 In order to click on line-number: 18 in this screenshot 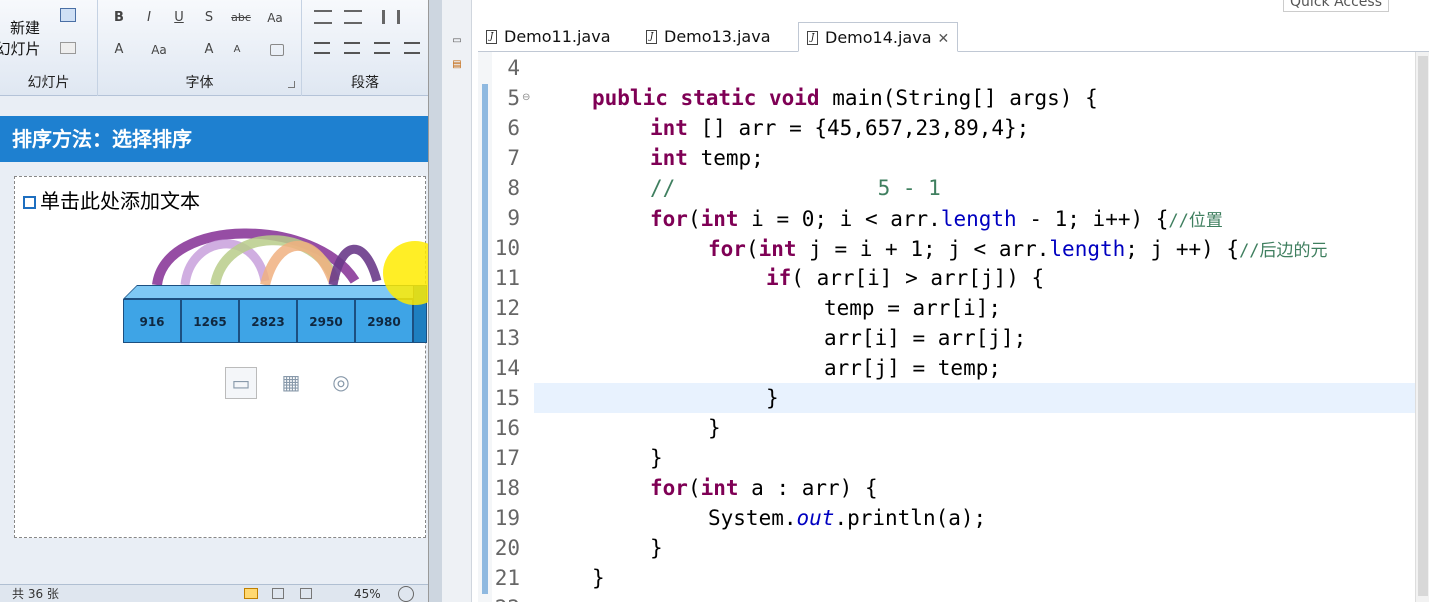, I will do `click(507, 488)`.